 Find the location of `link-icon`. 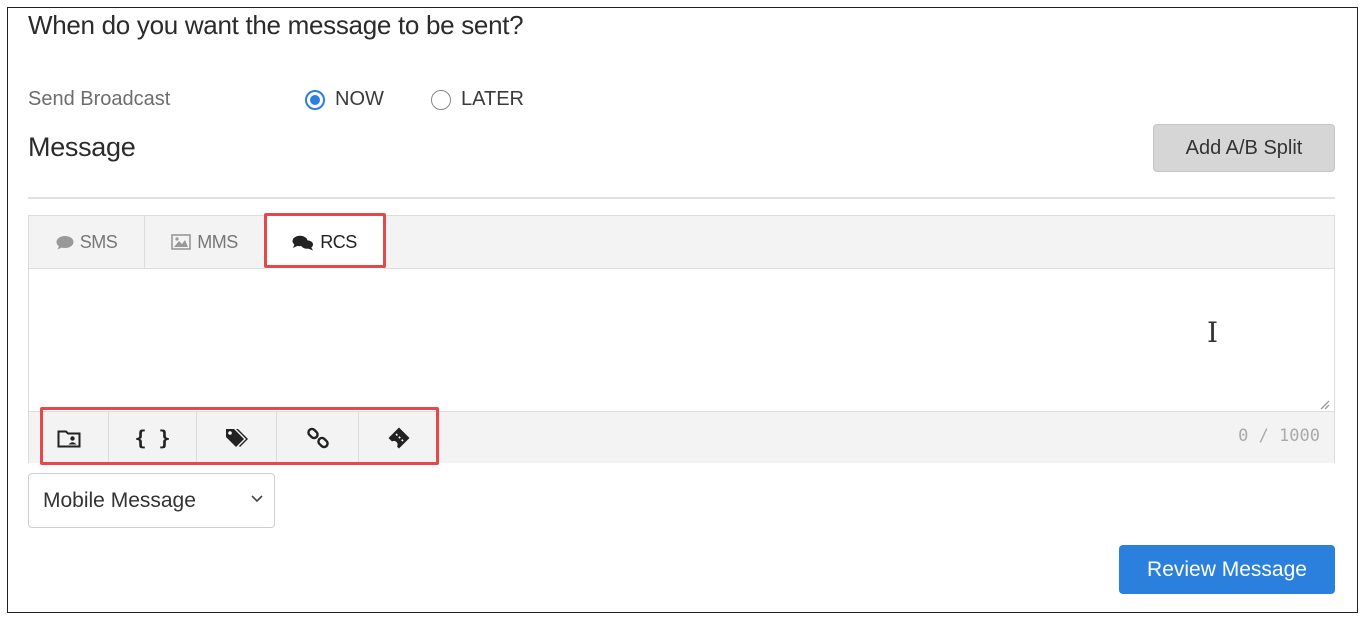

link-icon is located at coordinates (317, 437).